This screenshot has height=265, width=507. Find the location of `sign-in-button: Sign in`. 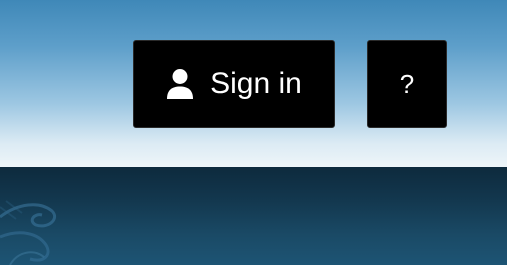

sign-in-button: Sign in is located at coordinates (234, 84).